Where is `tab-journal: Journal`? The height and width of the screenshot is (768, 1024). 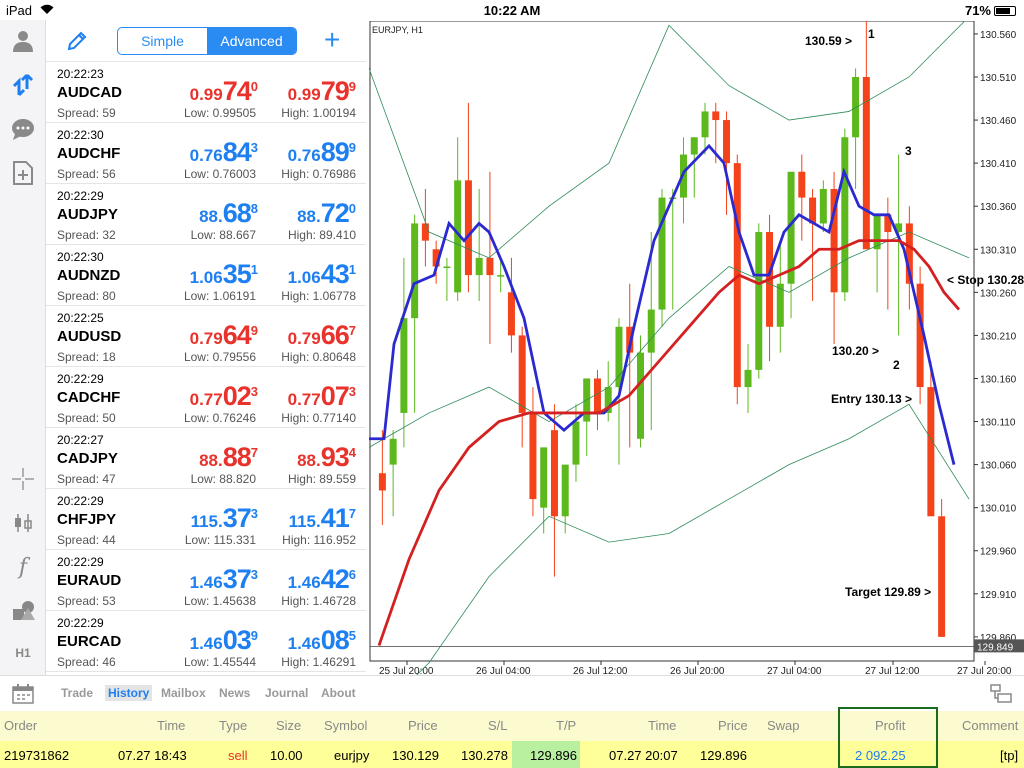
tab-journal: Journal is located at coordinates (286, 693).